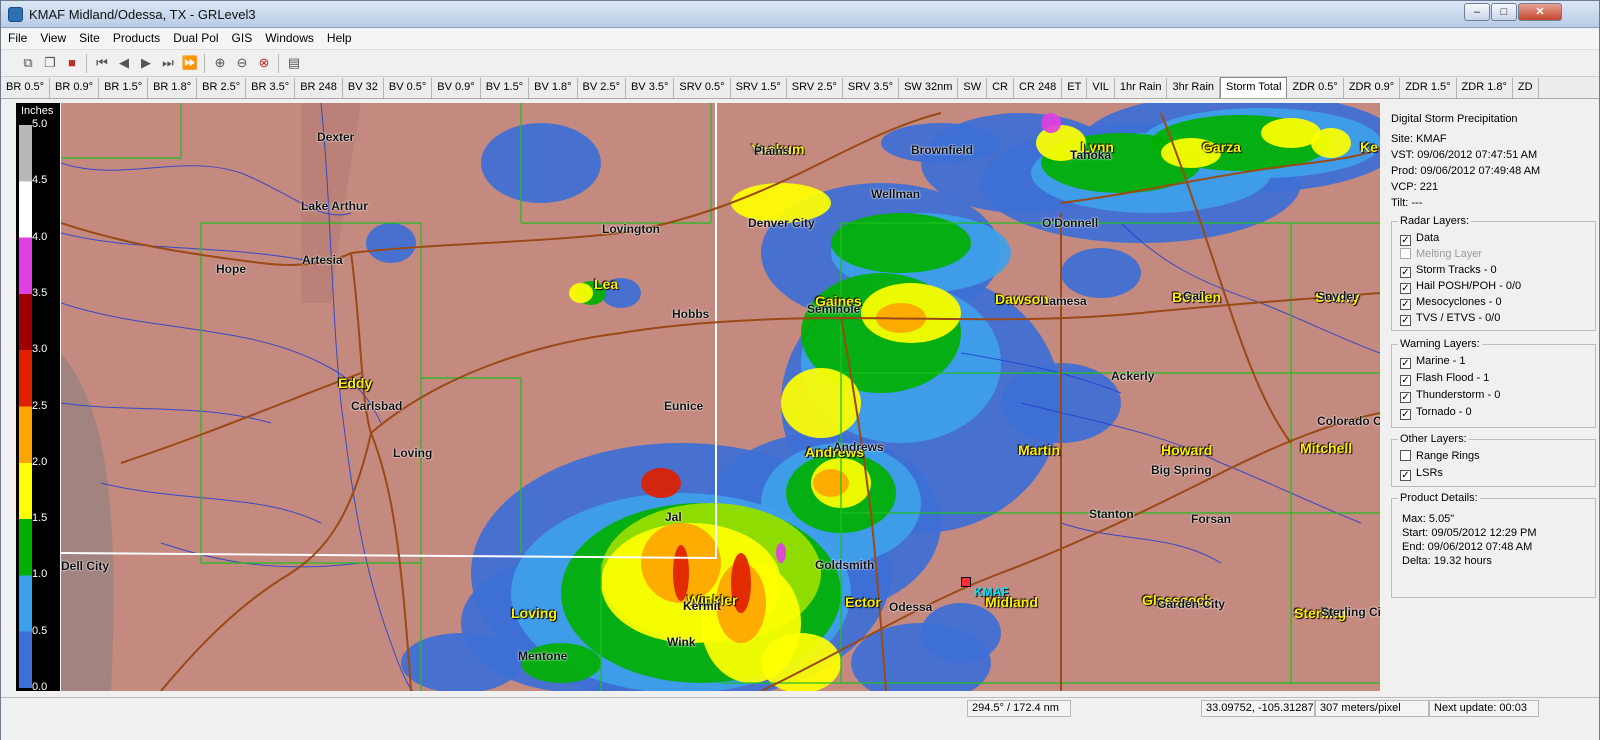 The width and height of the screenshot is (1600, 740). I want to click on tab-11: BV 1.8°, so click(553, 88).